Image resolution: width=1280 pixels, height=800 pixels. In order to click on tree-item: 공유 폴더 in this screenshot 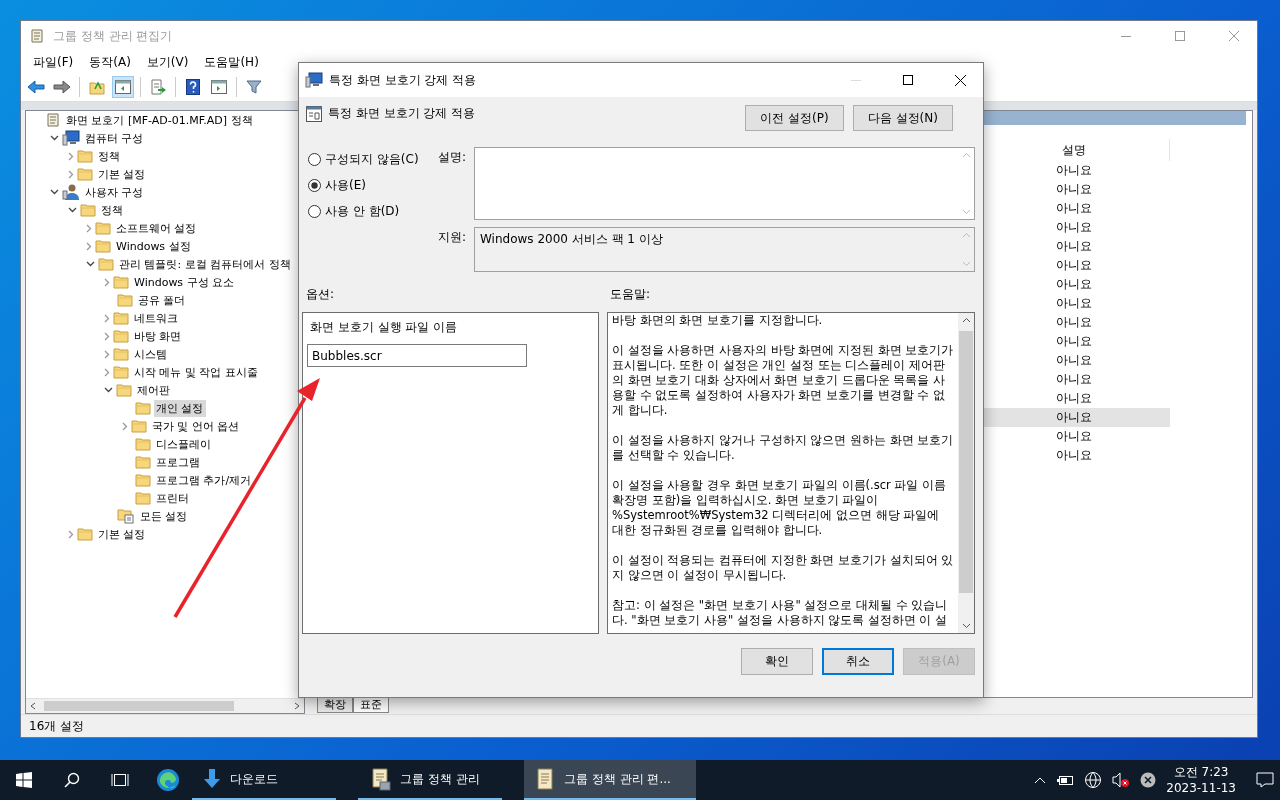, I will do `click(162, 300)`.